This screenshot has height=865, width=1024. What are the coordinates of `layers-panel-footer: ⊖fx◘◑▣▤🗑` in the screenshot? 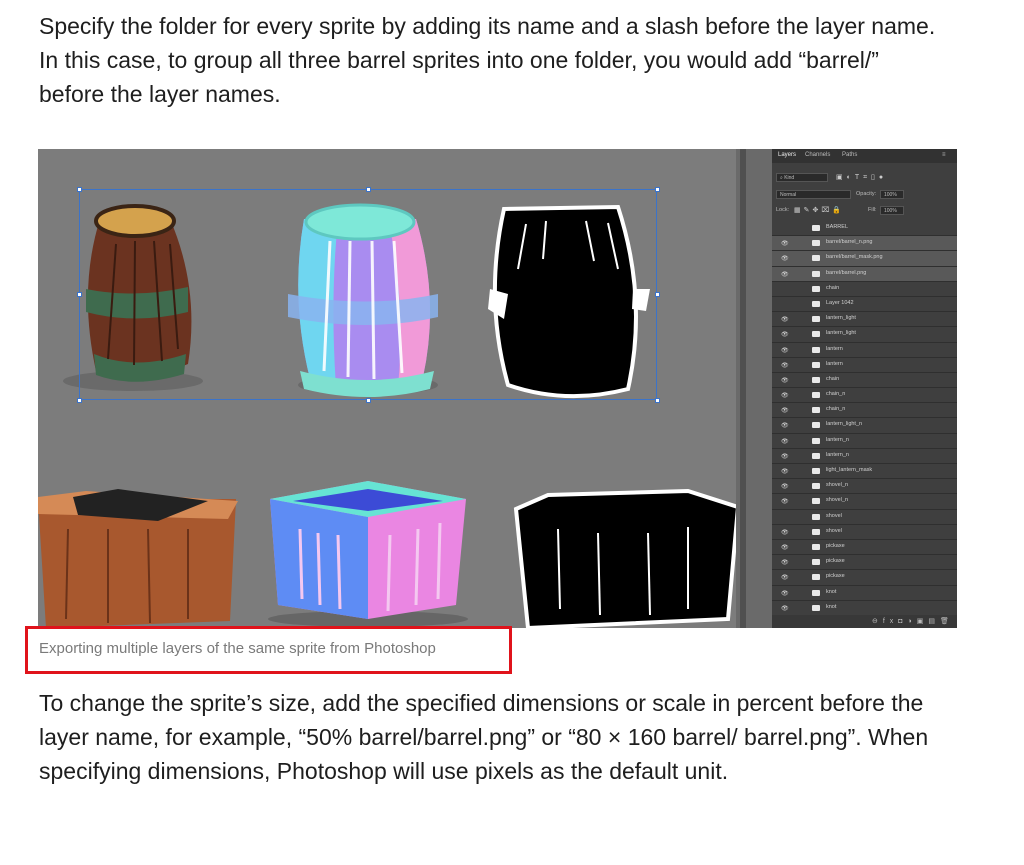 It's located at (864, 621).